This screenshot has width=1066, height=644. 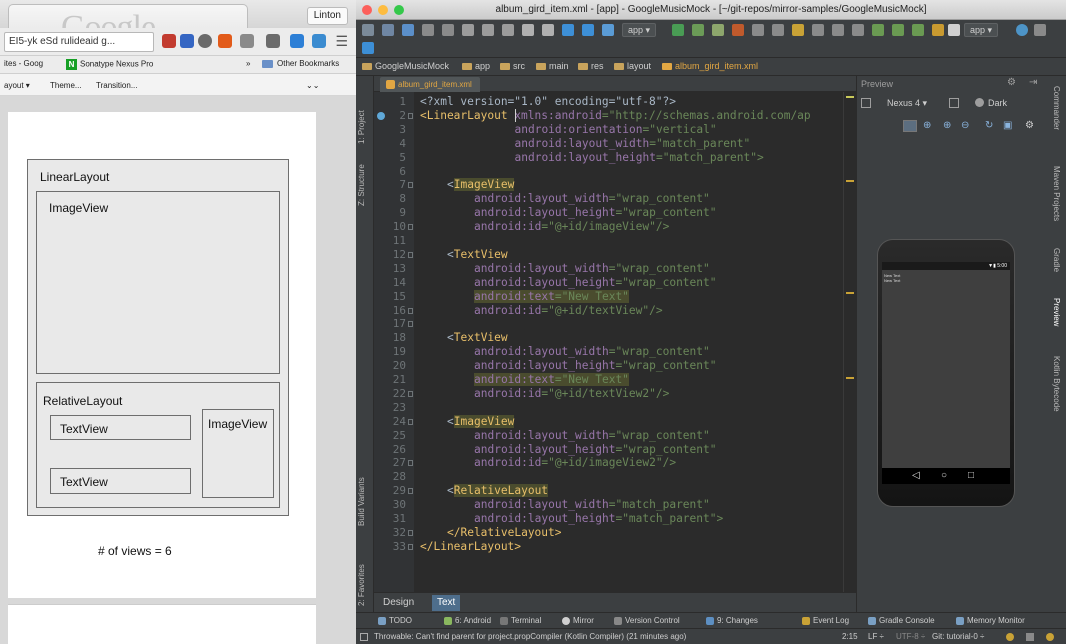 I want to click on project-tool-tab: 1: Project, so click(x=361, y=127).